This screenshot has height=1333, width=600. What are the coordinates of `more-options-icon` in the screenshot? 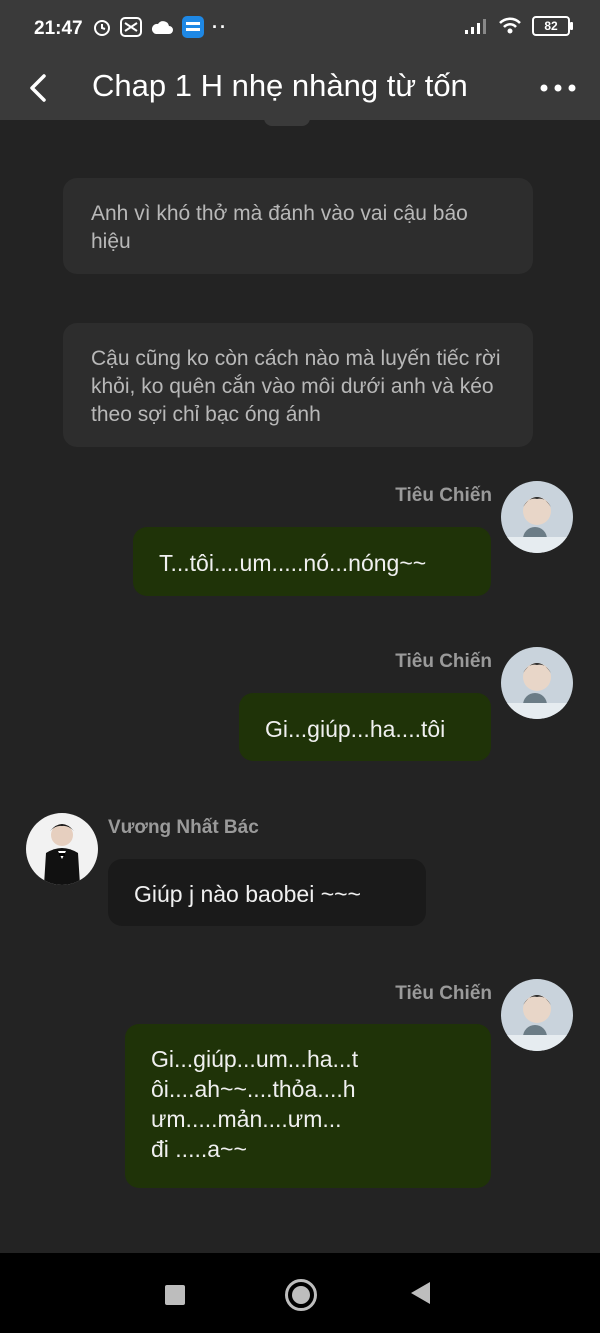 It's located at (558, 88).